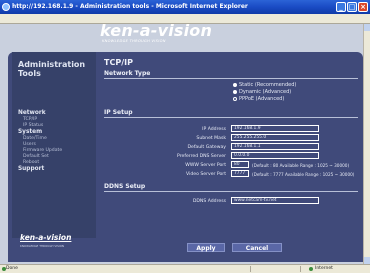  What do you see at coordinates (367, 260) in the screenshot?
I see `scroll-down-icon` at bounding box center [367, 260].